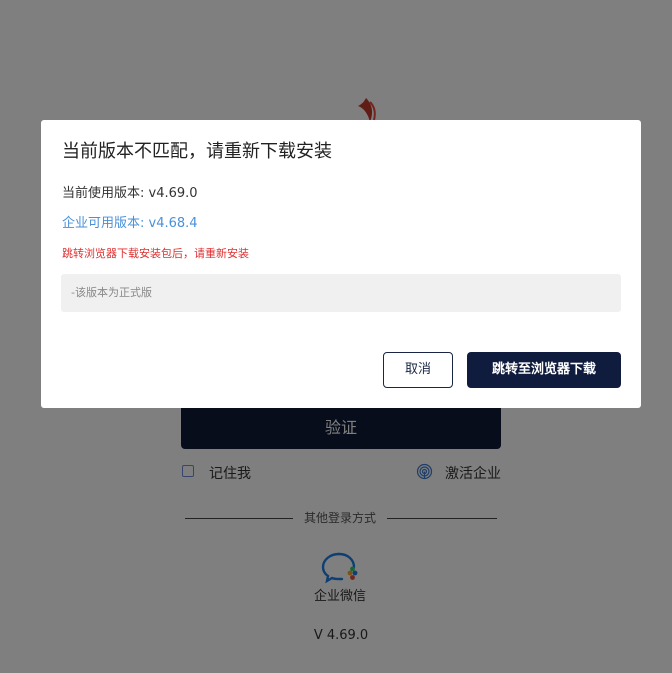 The image size is (672, 673). What do you see at coordinates (130, 223) in the screenshot?
I see `available-version-text: 企业可用版本: v4.68.4` at bounding box center [130, 223].